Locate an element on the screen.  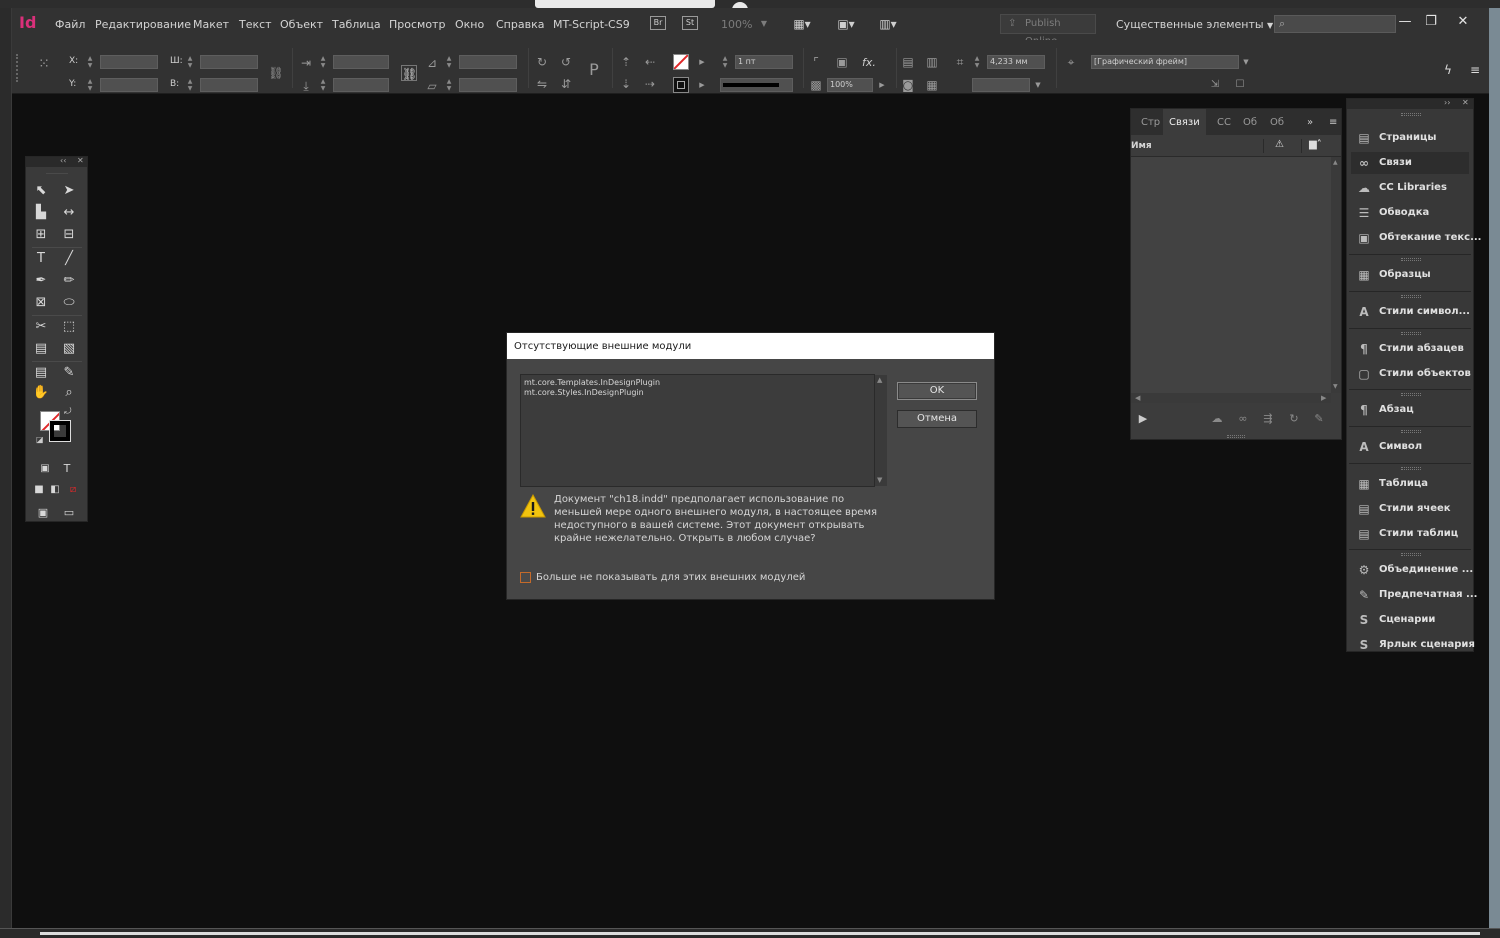
scroll-down-icon: ▼ is located at coordinates (1335, 386).